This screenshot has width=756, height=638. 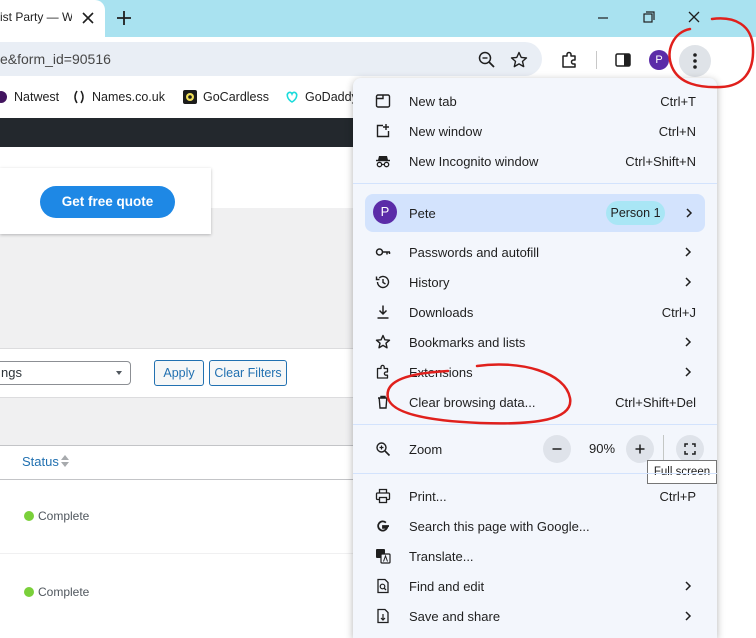 I want to click on new-window-icon, so click(x=383, y=131).